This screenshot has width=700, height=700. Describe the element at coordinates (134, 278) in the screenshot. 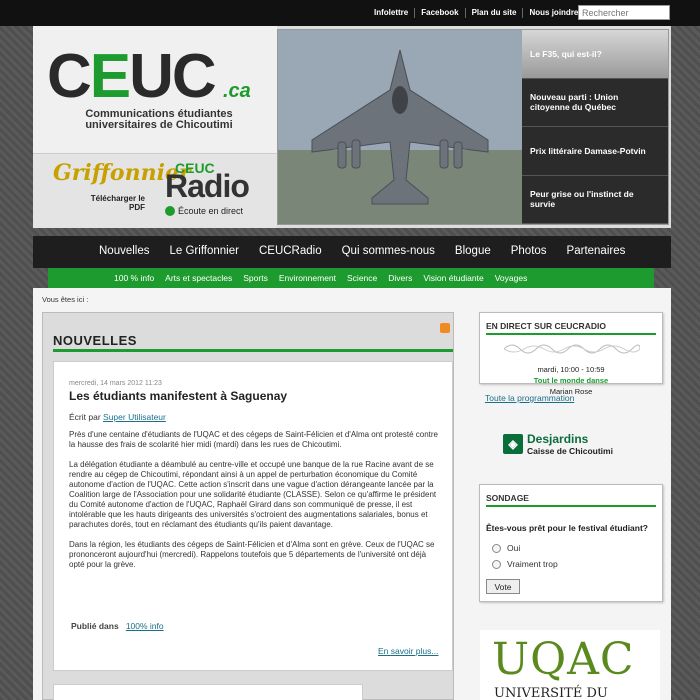

I see `subnav-100-info: 100 % info` at that location.